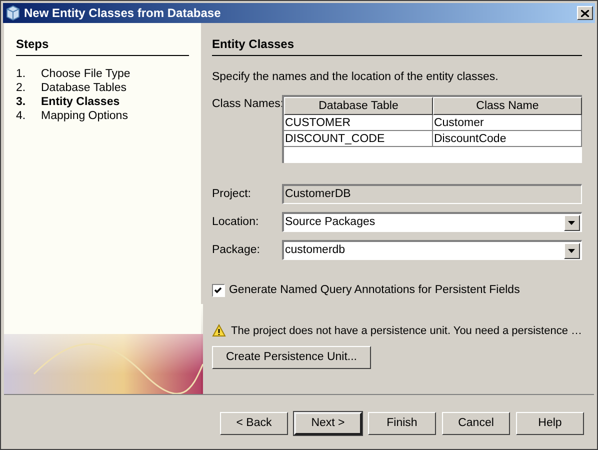 This screenshot has width=598, height=450. Describe the element at coordinates (13, 13) in the screenshot. I see `cube-icon` at that location.